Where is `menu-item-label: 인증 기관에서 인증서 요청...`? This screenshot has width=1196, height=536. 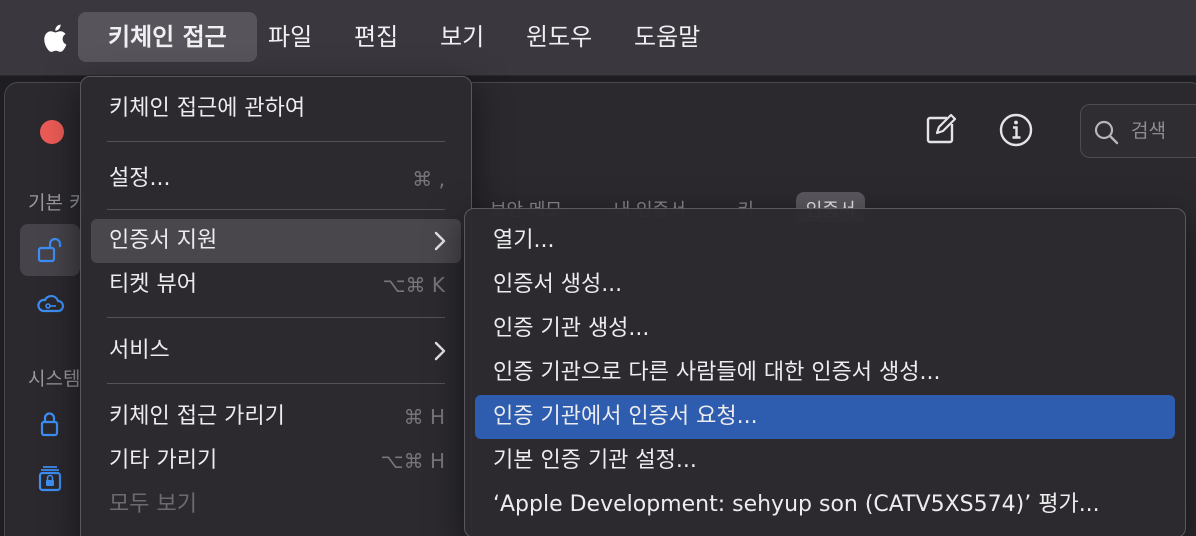
menu-item-label: 인증 기관에서 인증서 요청... is located at coordinates (625, 416).